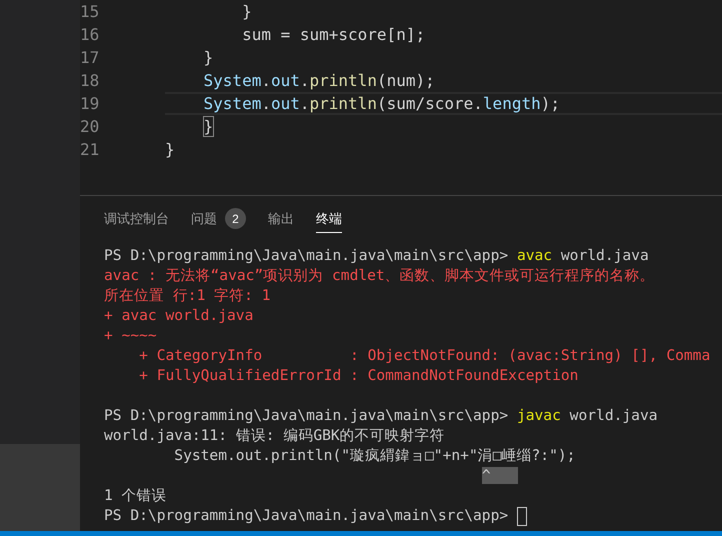 The width and height of the screenshot is (722, 536). Describe the element at coordinates (90, 57) in the screenshot. I see `line-number: 17` at that location.